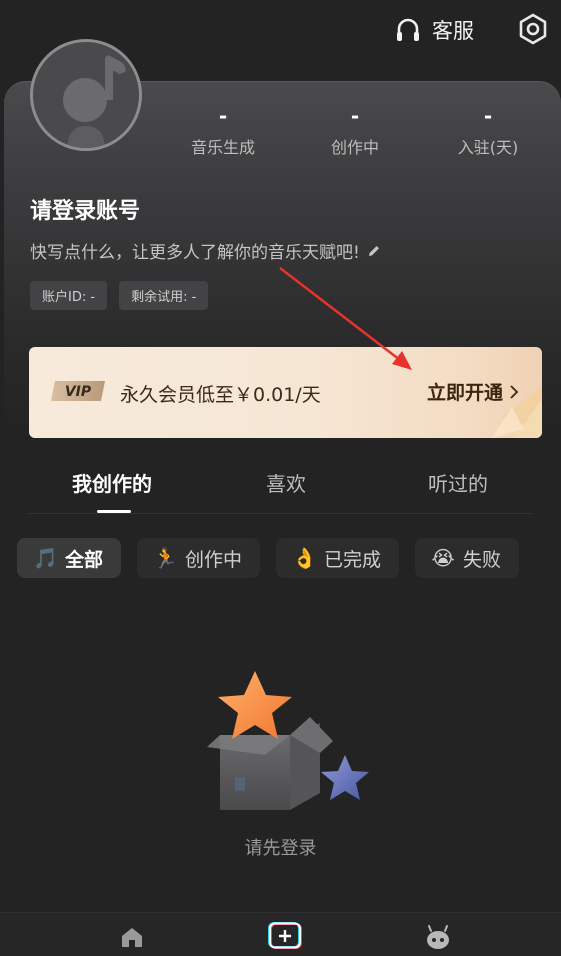  I want to click on filter-all: 🎵 全部, so click(69, 558).